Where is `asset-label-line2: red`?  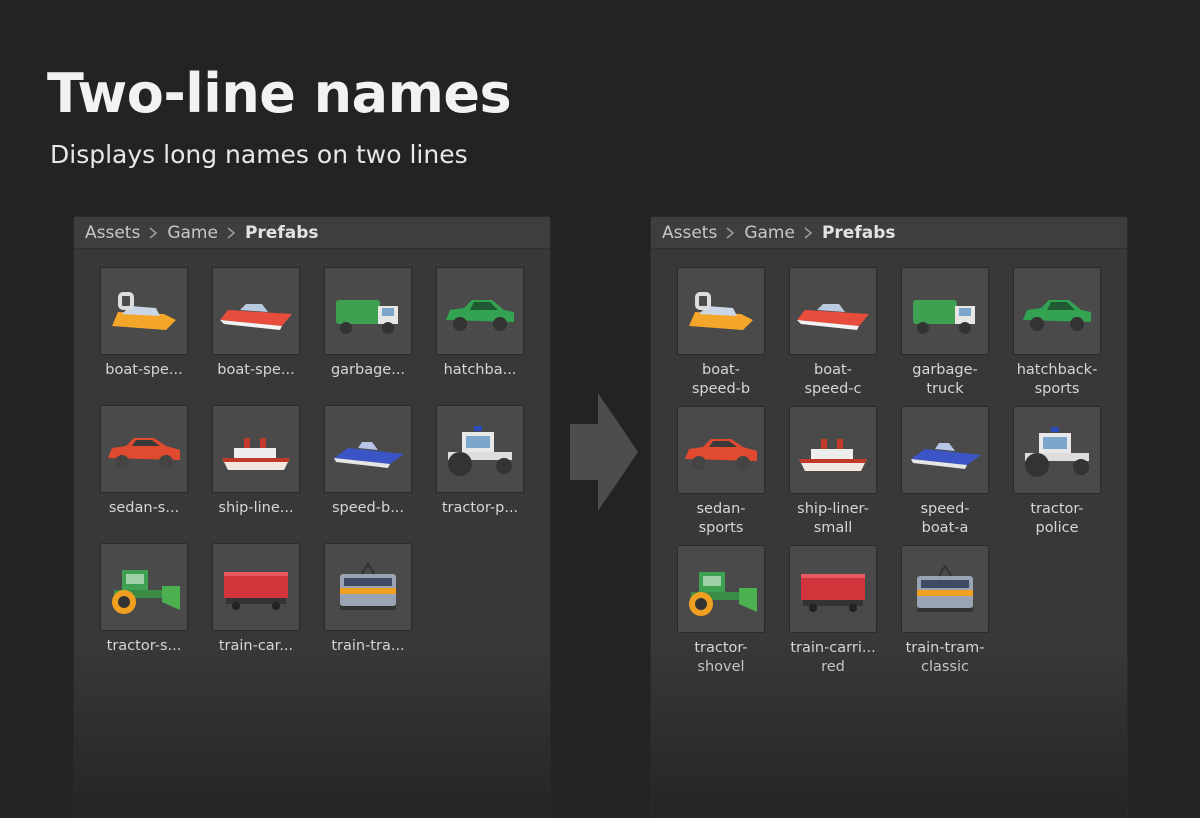
asset-label-line2: red is located at coordinates (833, 667).